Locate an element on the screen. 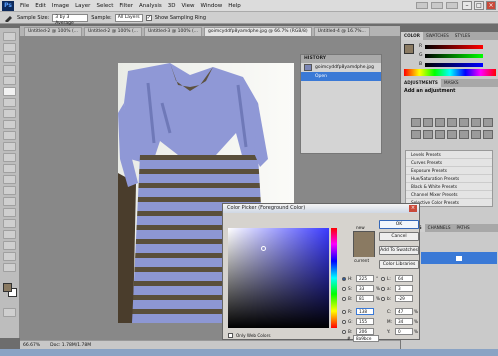  preset-curves: Curves Presets is located at coordinates (449, 163).